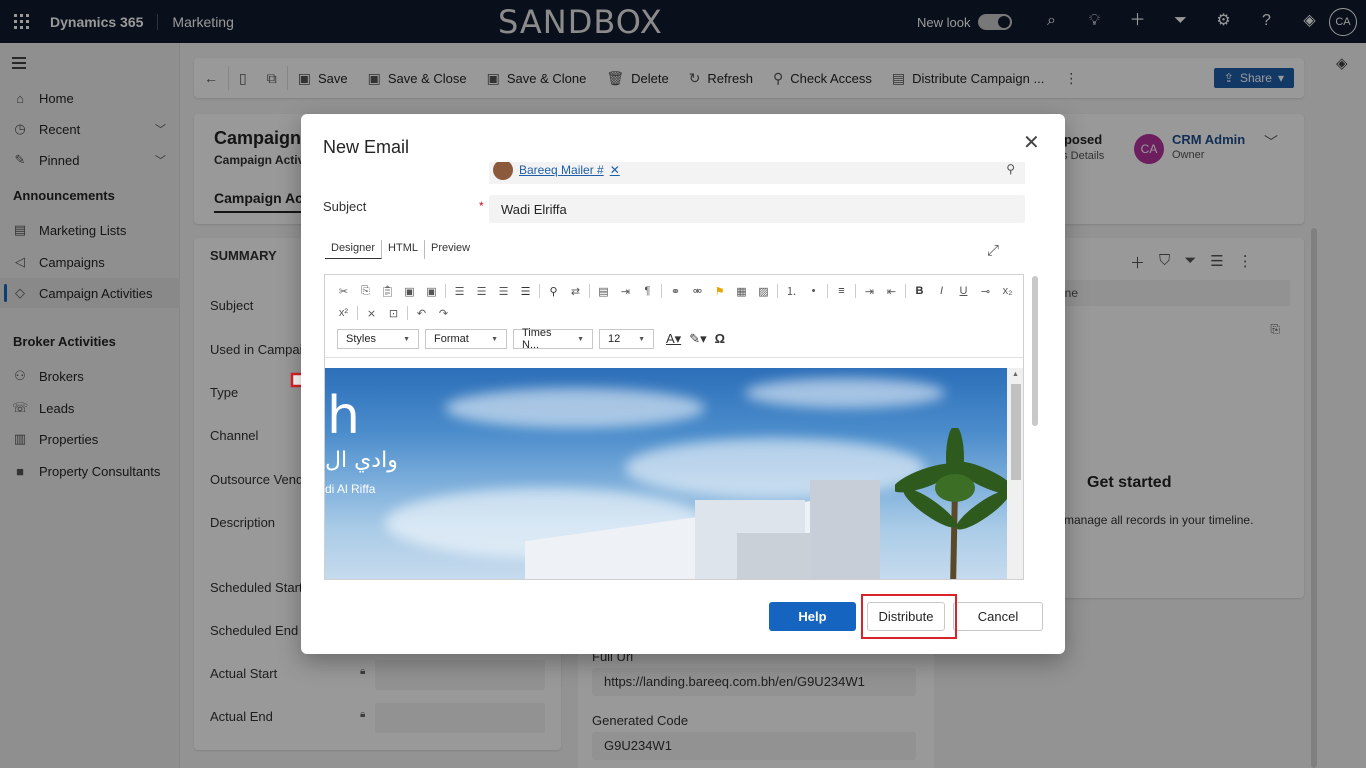 The image size is (1366, 768). Describe the element at coordinates (919, 291) in the screenshot. I see `bold-icon: B` at that location.